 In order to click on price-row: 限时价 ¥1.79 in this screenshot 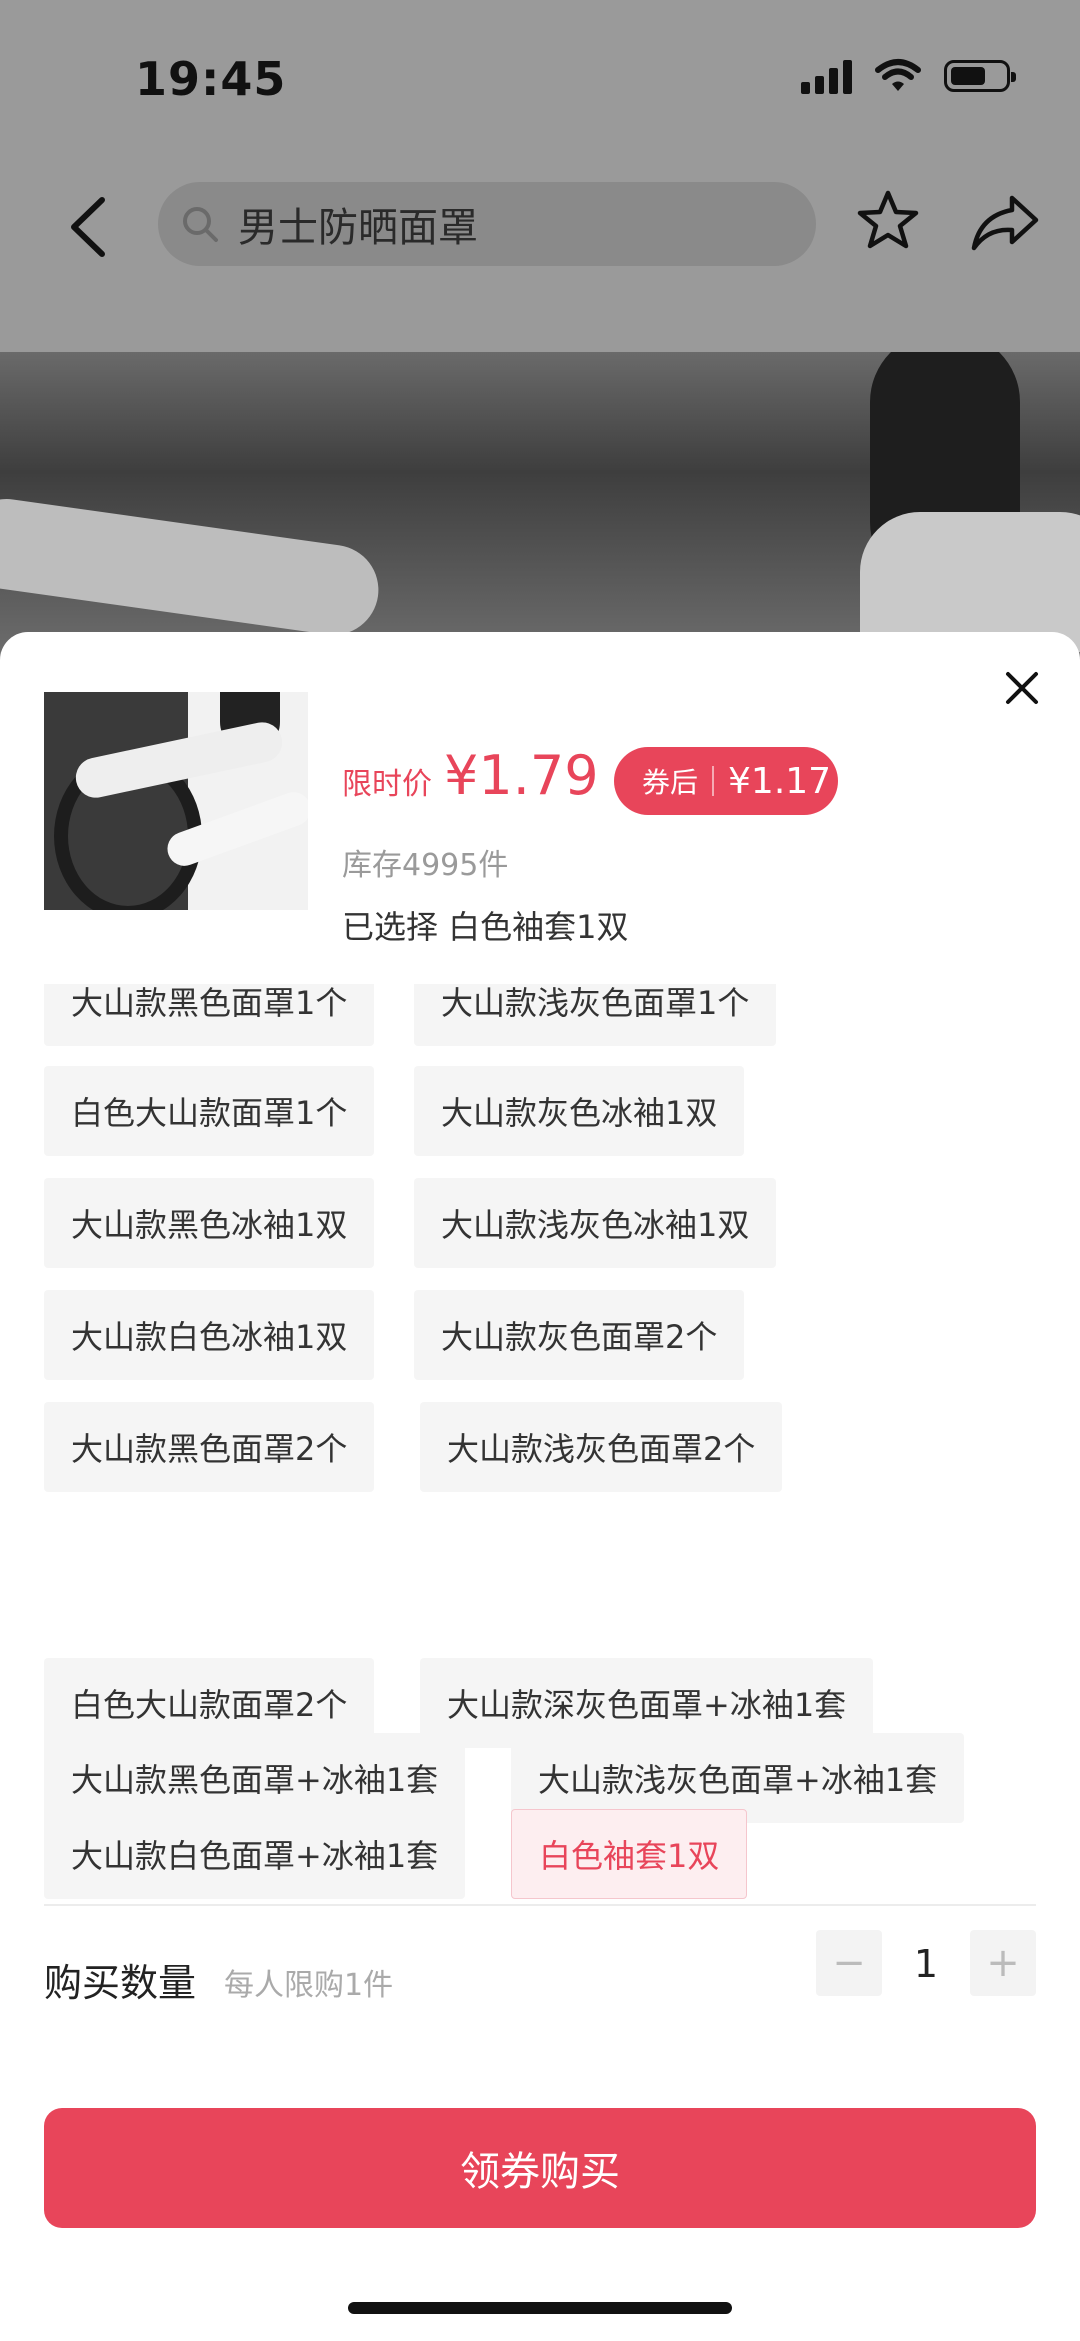, I will do `click(470, 775)`.